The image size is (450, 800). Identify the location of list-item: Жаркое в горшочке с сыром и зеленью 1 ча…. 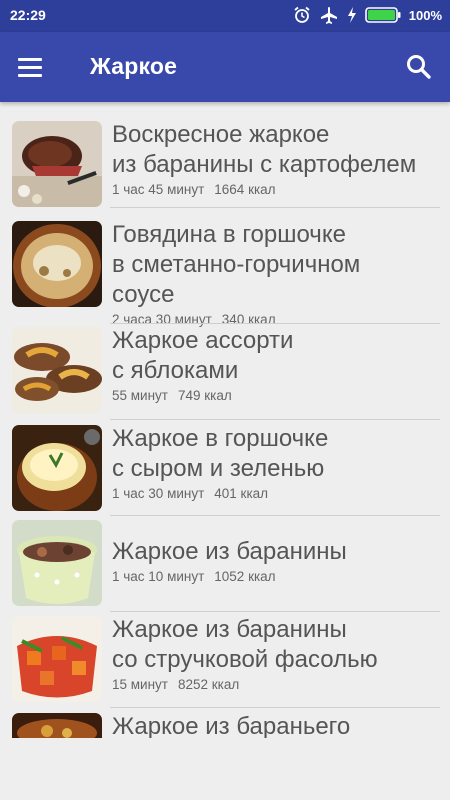
(225, 468).